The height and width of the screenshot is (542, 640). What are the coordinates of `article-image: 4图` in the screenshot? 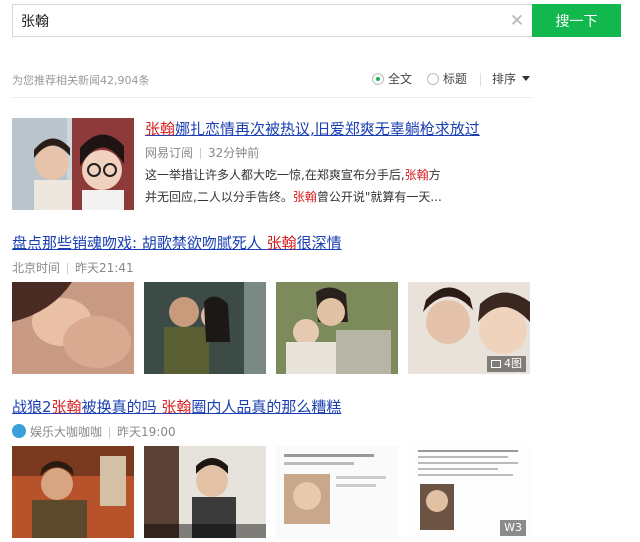 It's located at (469, 328).